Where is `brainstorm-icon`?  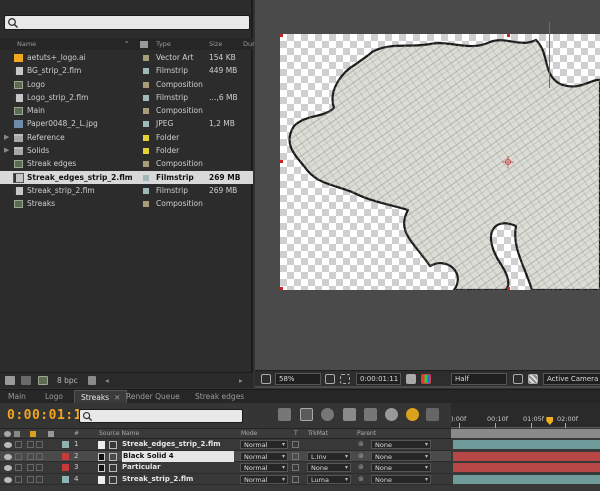
brainstorm-icon is located at coordinates (412, 414).